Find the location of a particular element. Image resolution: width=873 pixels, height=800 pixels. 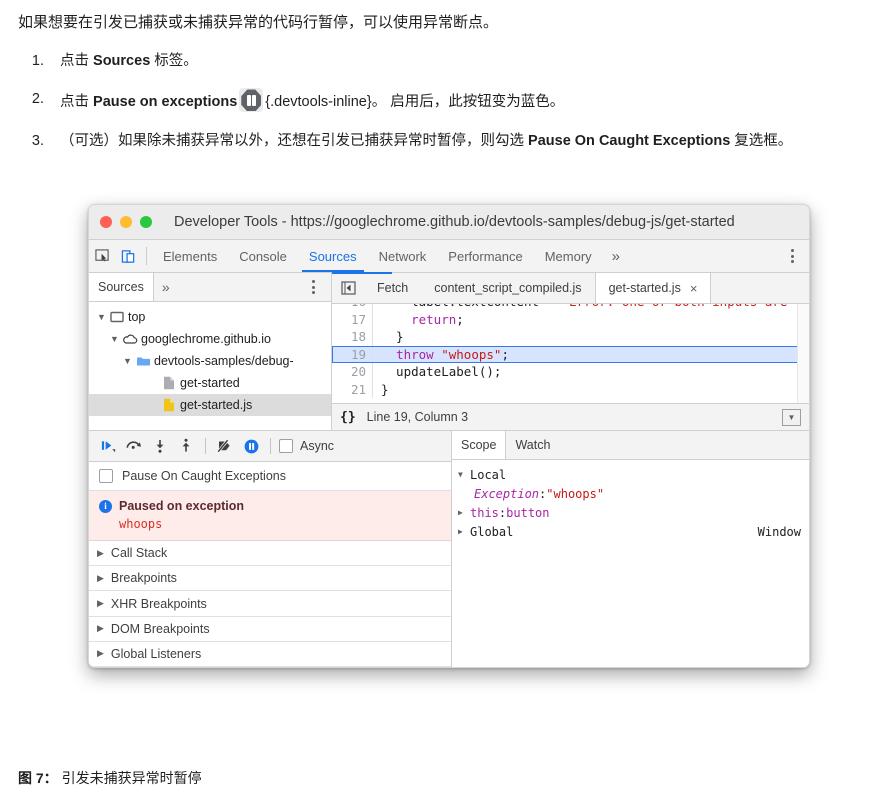

line-content: updateLabel(); is located at coordinates (437, 372).